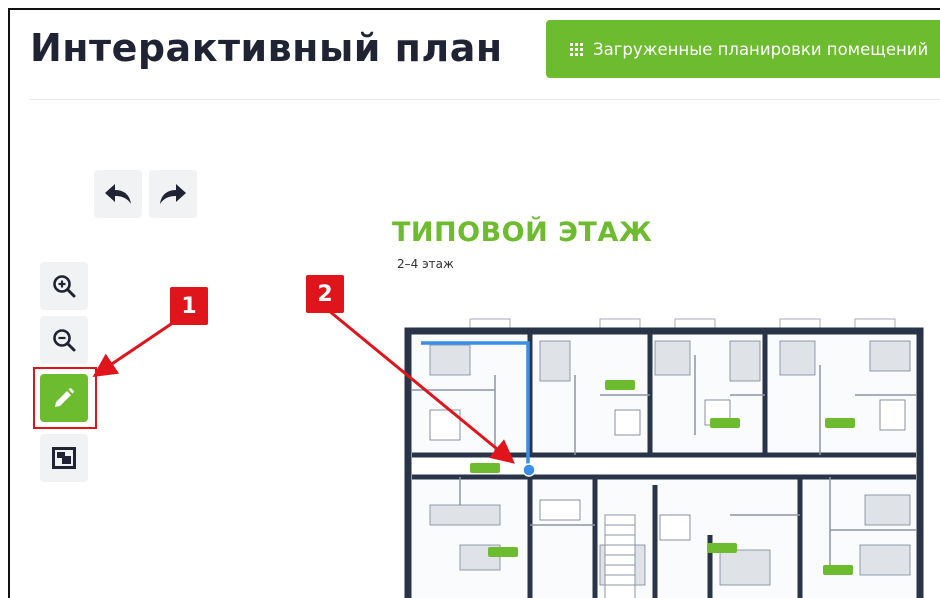 This screenshot has width=940, height=598. I want to click on floor-subtitle: 2–4 этаж, so click(425, 264).